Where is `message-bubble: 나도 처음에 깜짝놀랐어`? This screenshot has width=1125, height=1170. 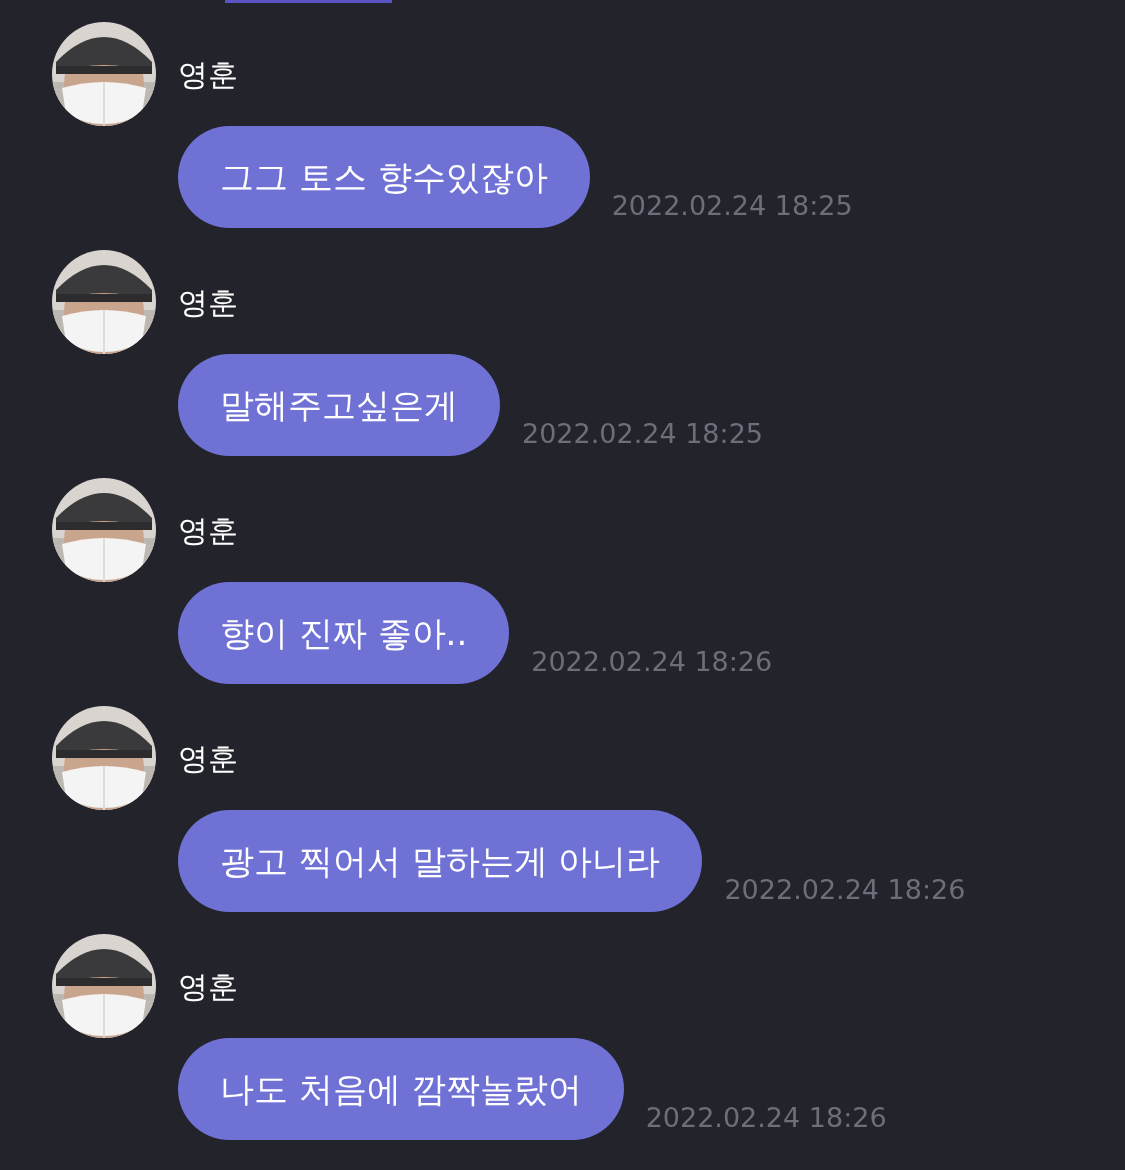
message-bubble: 나도 처음에 깜짝놀랐어 is located at coordinates (401, 1089).